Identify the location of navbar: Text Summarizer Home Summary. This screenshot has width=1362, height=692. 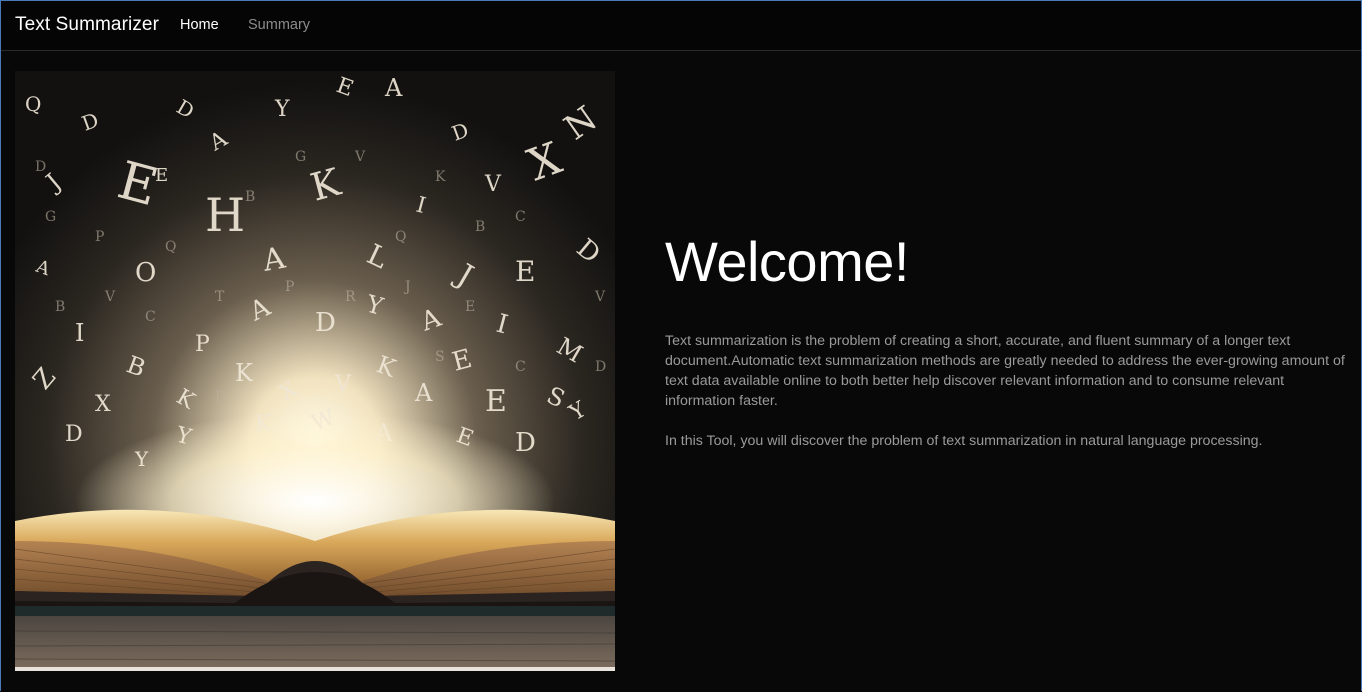
(681, 26).